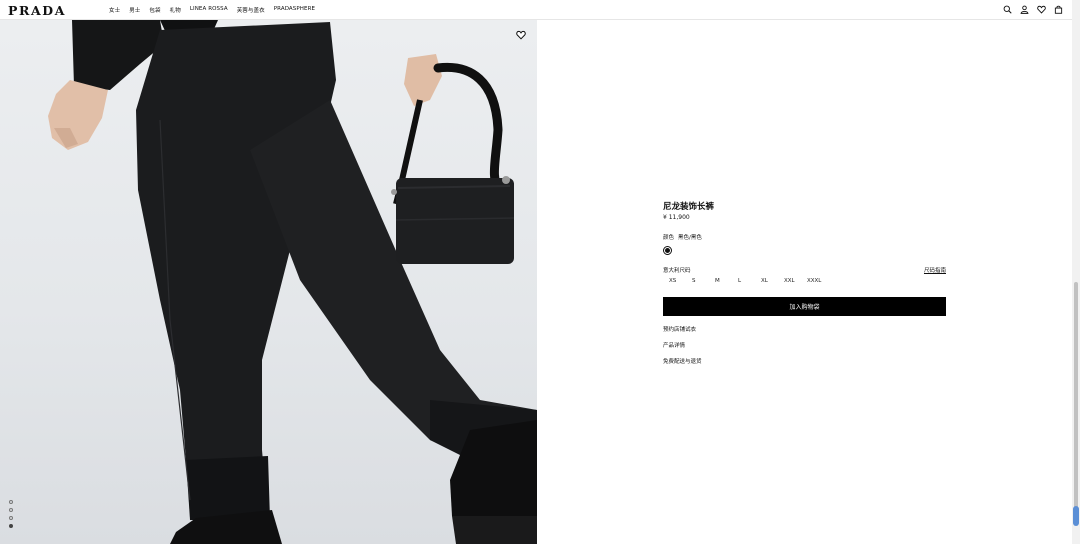  What do you see at coordinates (251, 10) in the screenshot?
I see `nav-collection: 芙蓉与盖衣` at bounding box center [251, 10].